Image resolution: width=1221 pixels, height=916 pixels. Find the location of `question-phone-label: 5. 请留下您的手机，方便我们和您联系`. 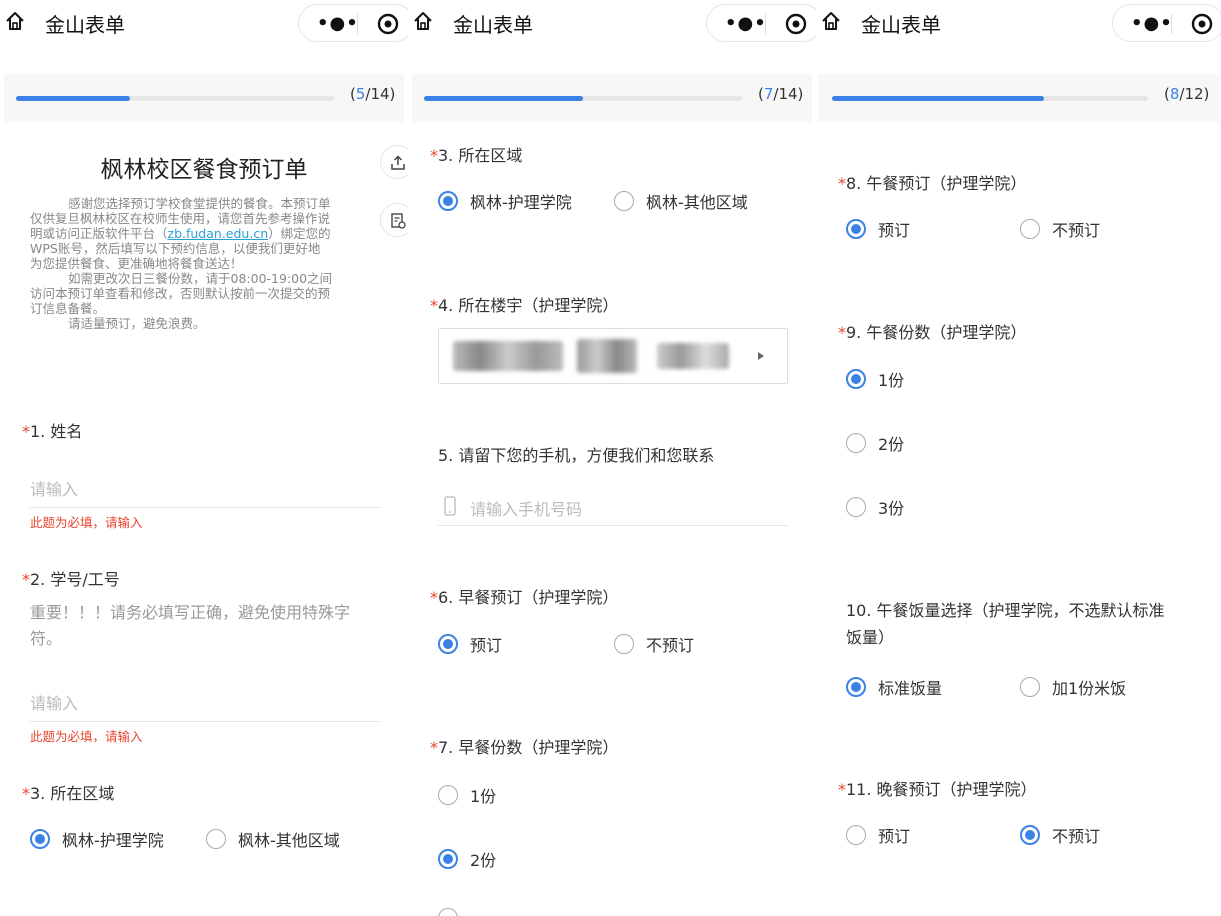

question-phone-label: 5. 请留下您的手机，方便我们和您联系 is located at coordinates (576, 455).